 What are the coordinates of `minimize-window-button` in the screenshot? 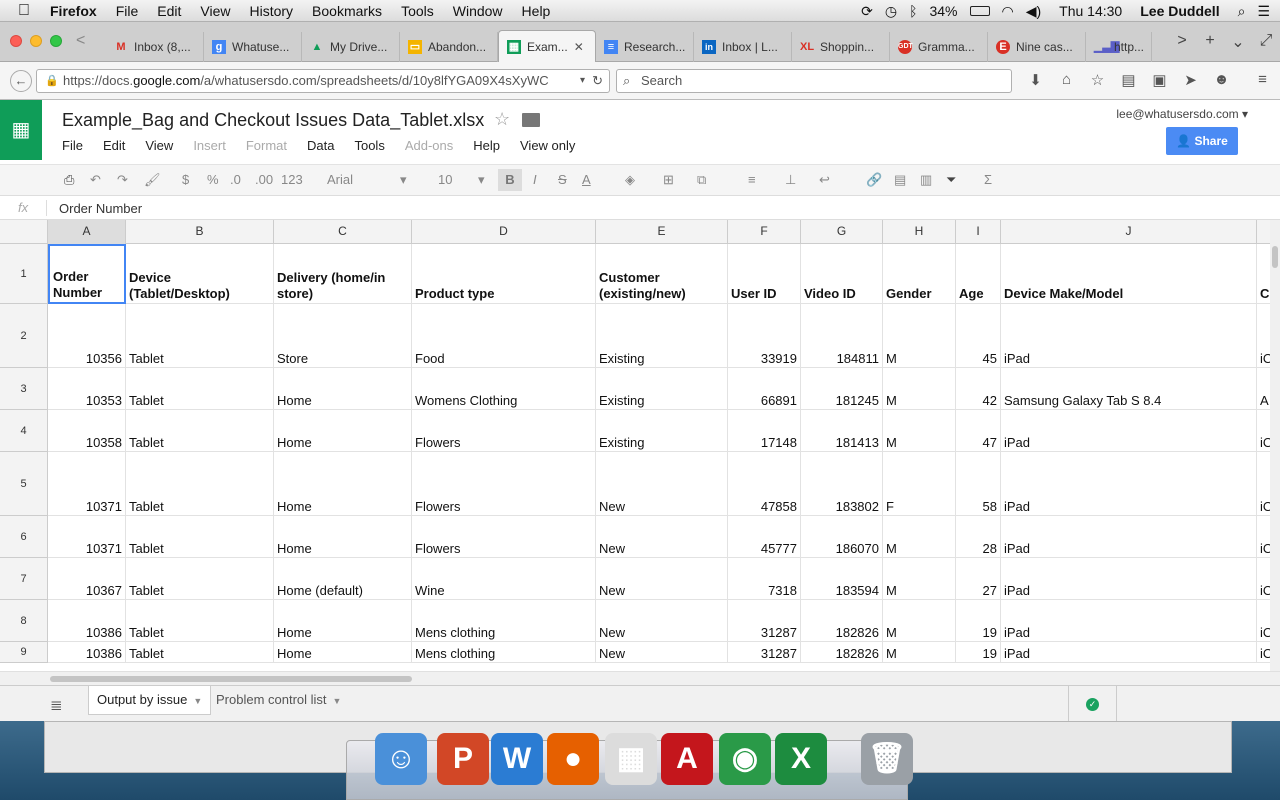 It's located at (36, 41).